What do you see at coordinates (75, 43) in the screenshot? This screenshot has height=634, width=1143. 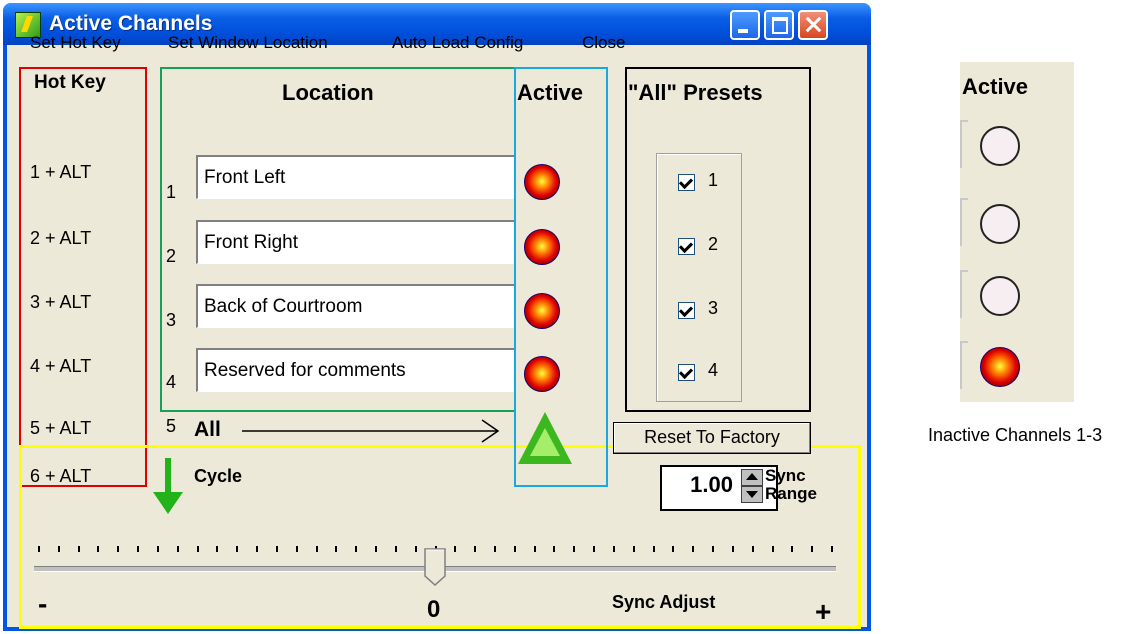 I see `menu-set-hot-key: Set Hot Key` at bounding box center [75, 43].